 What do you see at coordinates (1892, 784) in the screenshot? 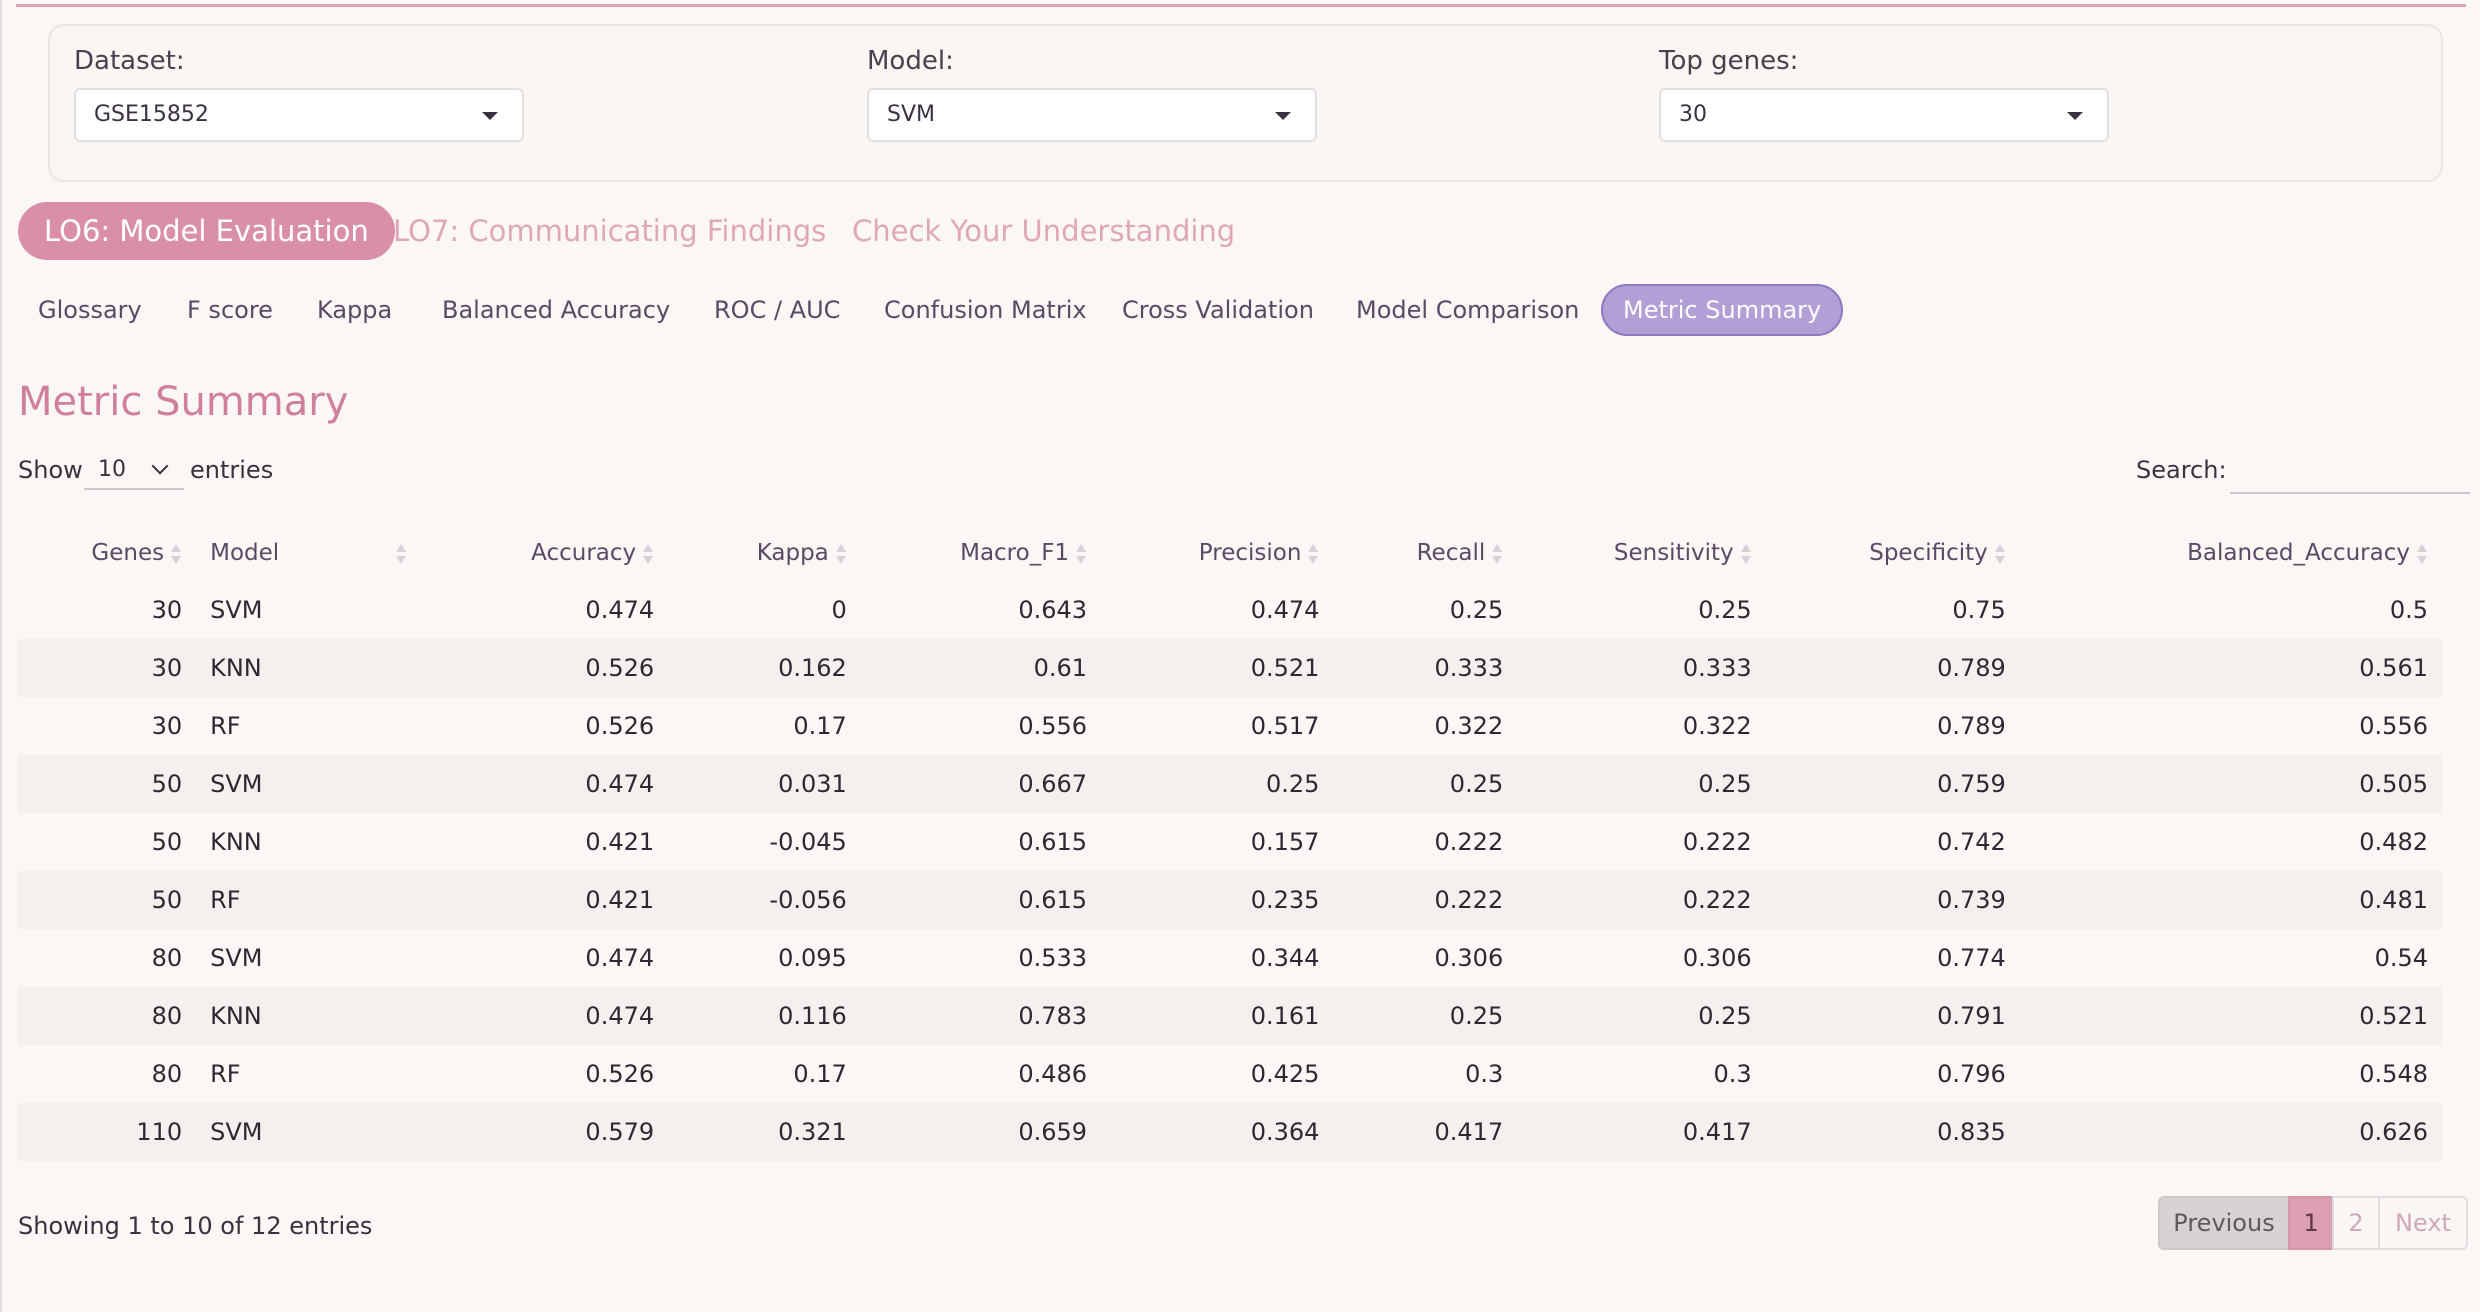
I see `cell-specificity: 0.759` at bounding box center [1892, 784].